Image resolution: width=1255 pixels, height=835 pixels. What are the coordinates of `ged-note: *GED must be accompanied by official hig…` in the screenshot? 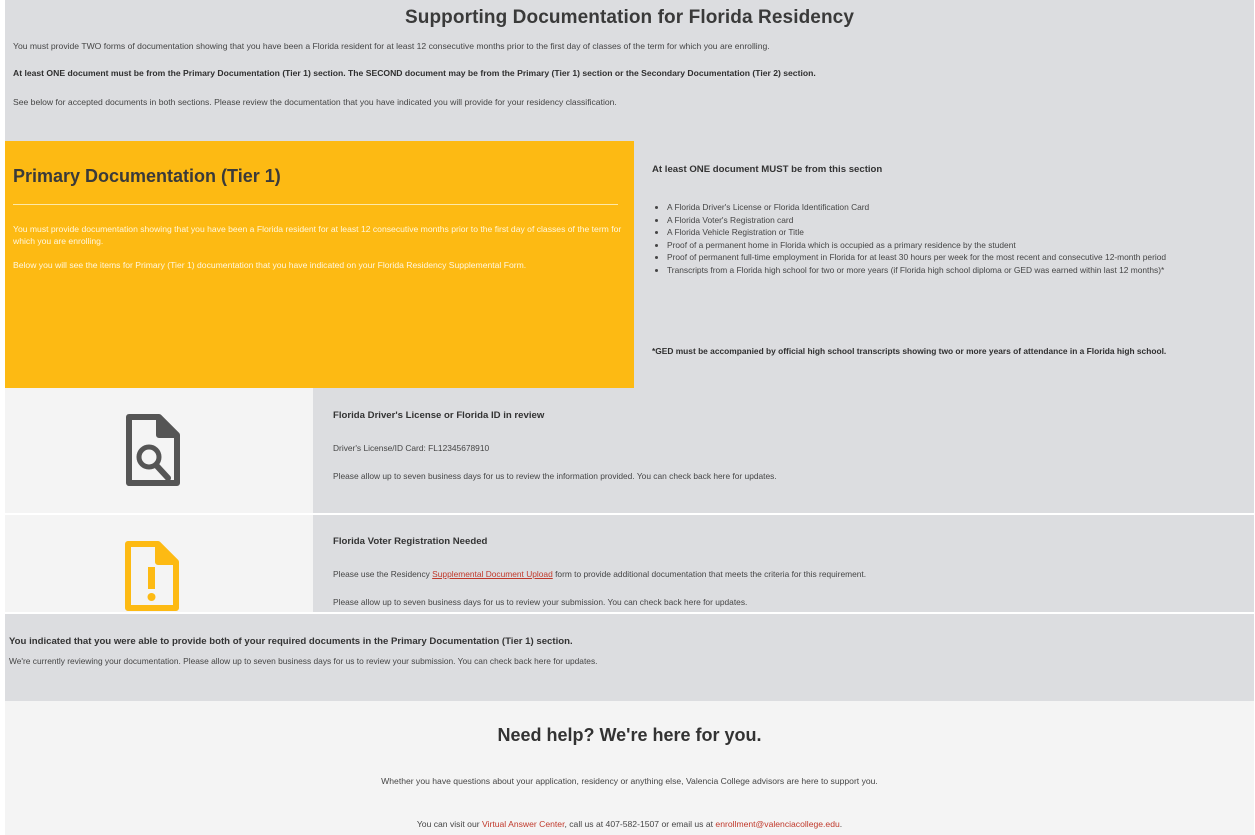 It's located at (909, 351).